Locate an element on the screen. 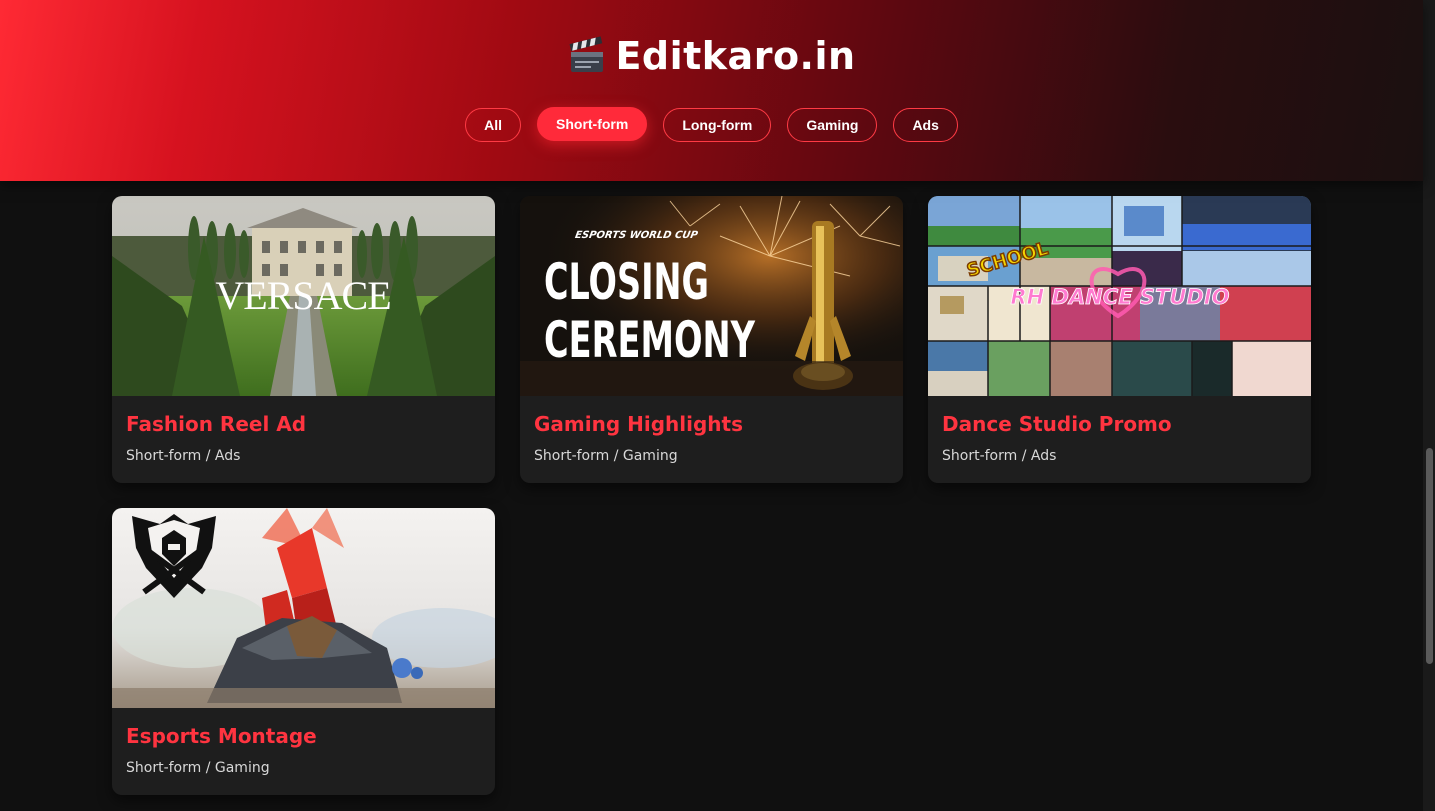 The height and width of the screenshot is (811, 1435). video-card-esports-montage: Esports Montage Short-form / Gaming is located at coordinates (303, 651).